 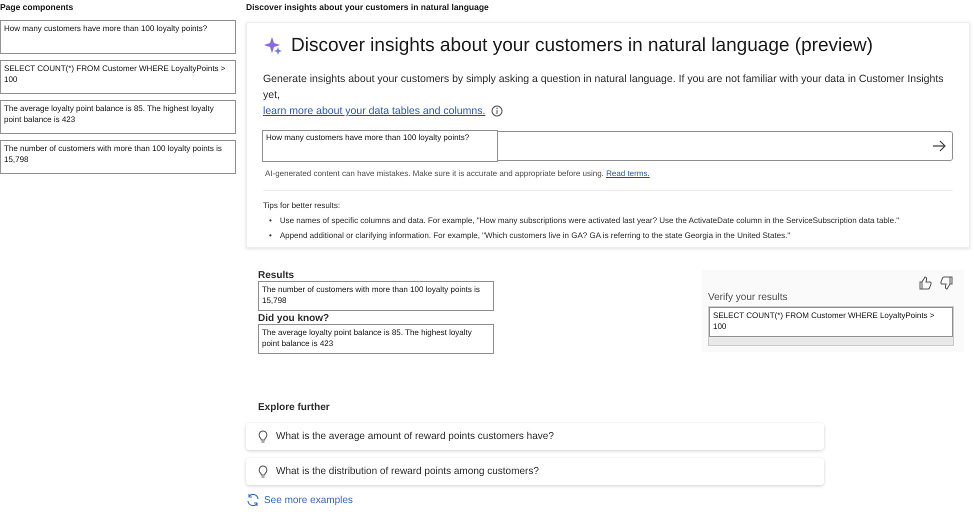 I want to click on panel-title: Page components, so click(x=37, y=7).